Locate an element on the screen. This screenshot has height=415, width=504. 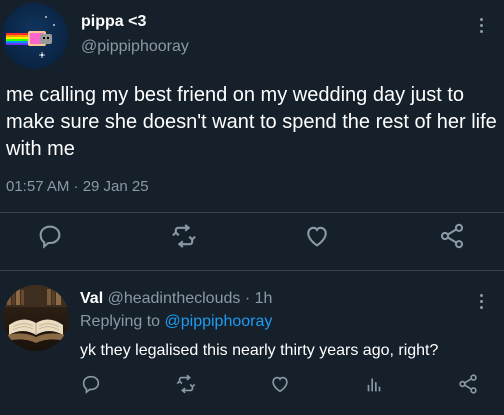
replying-to-mention: @pippiphooray is located at coordinates (219, 321).